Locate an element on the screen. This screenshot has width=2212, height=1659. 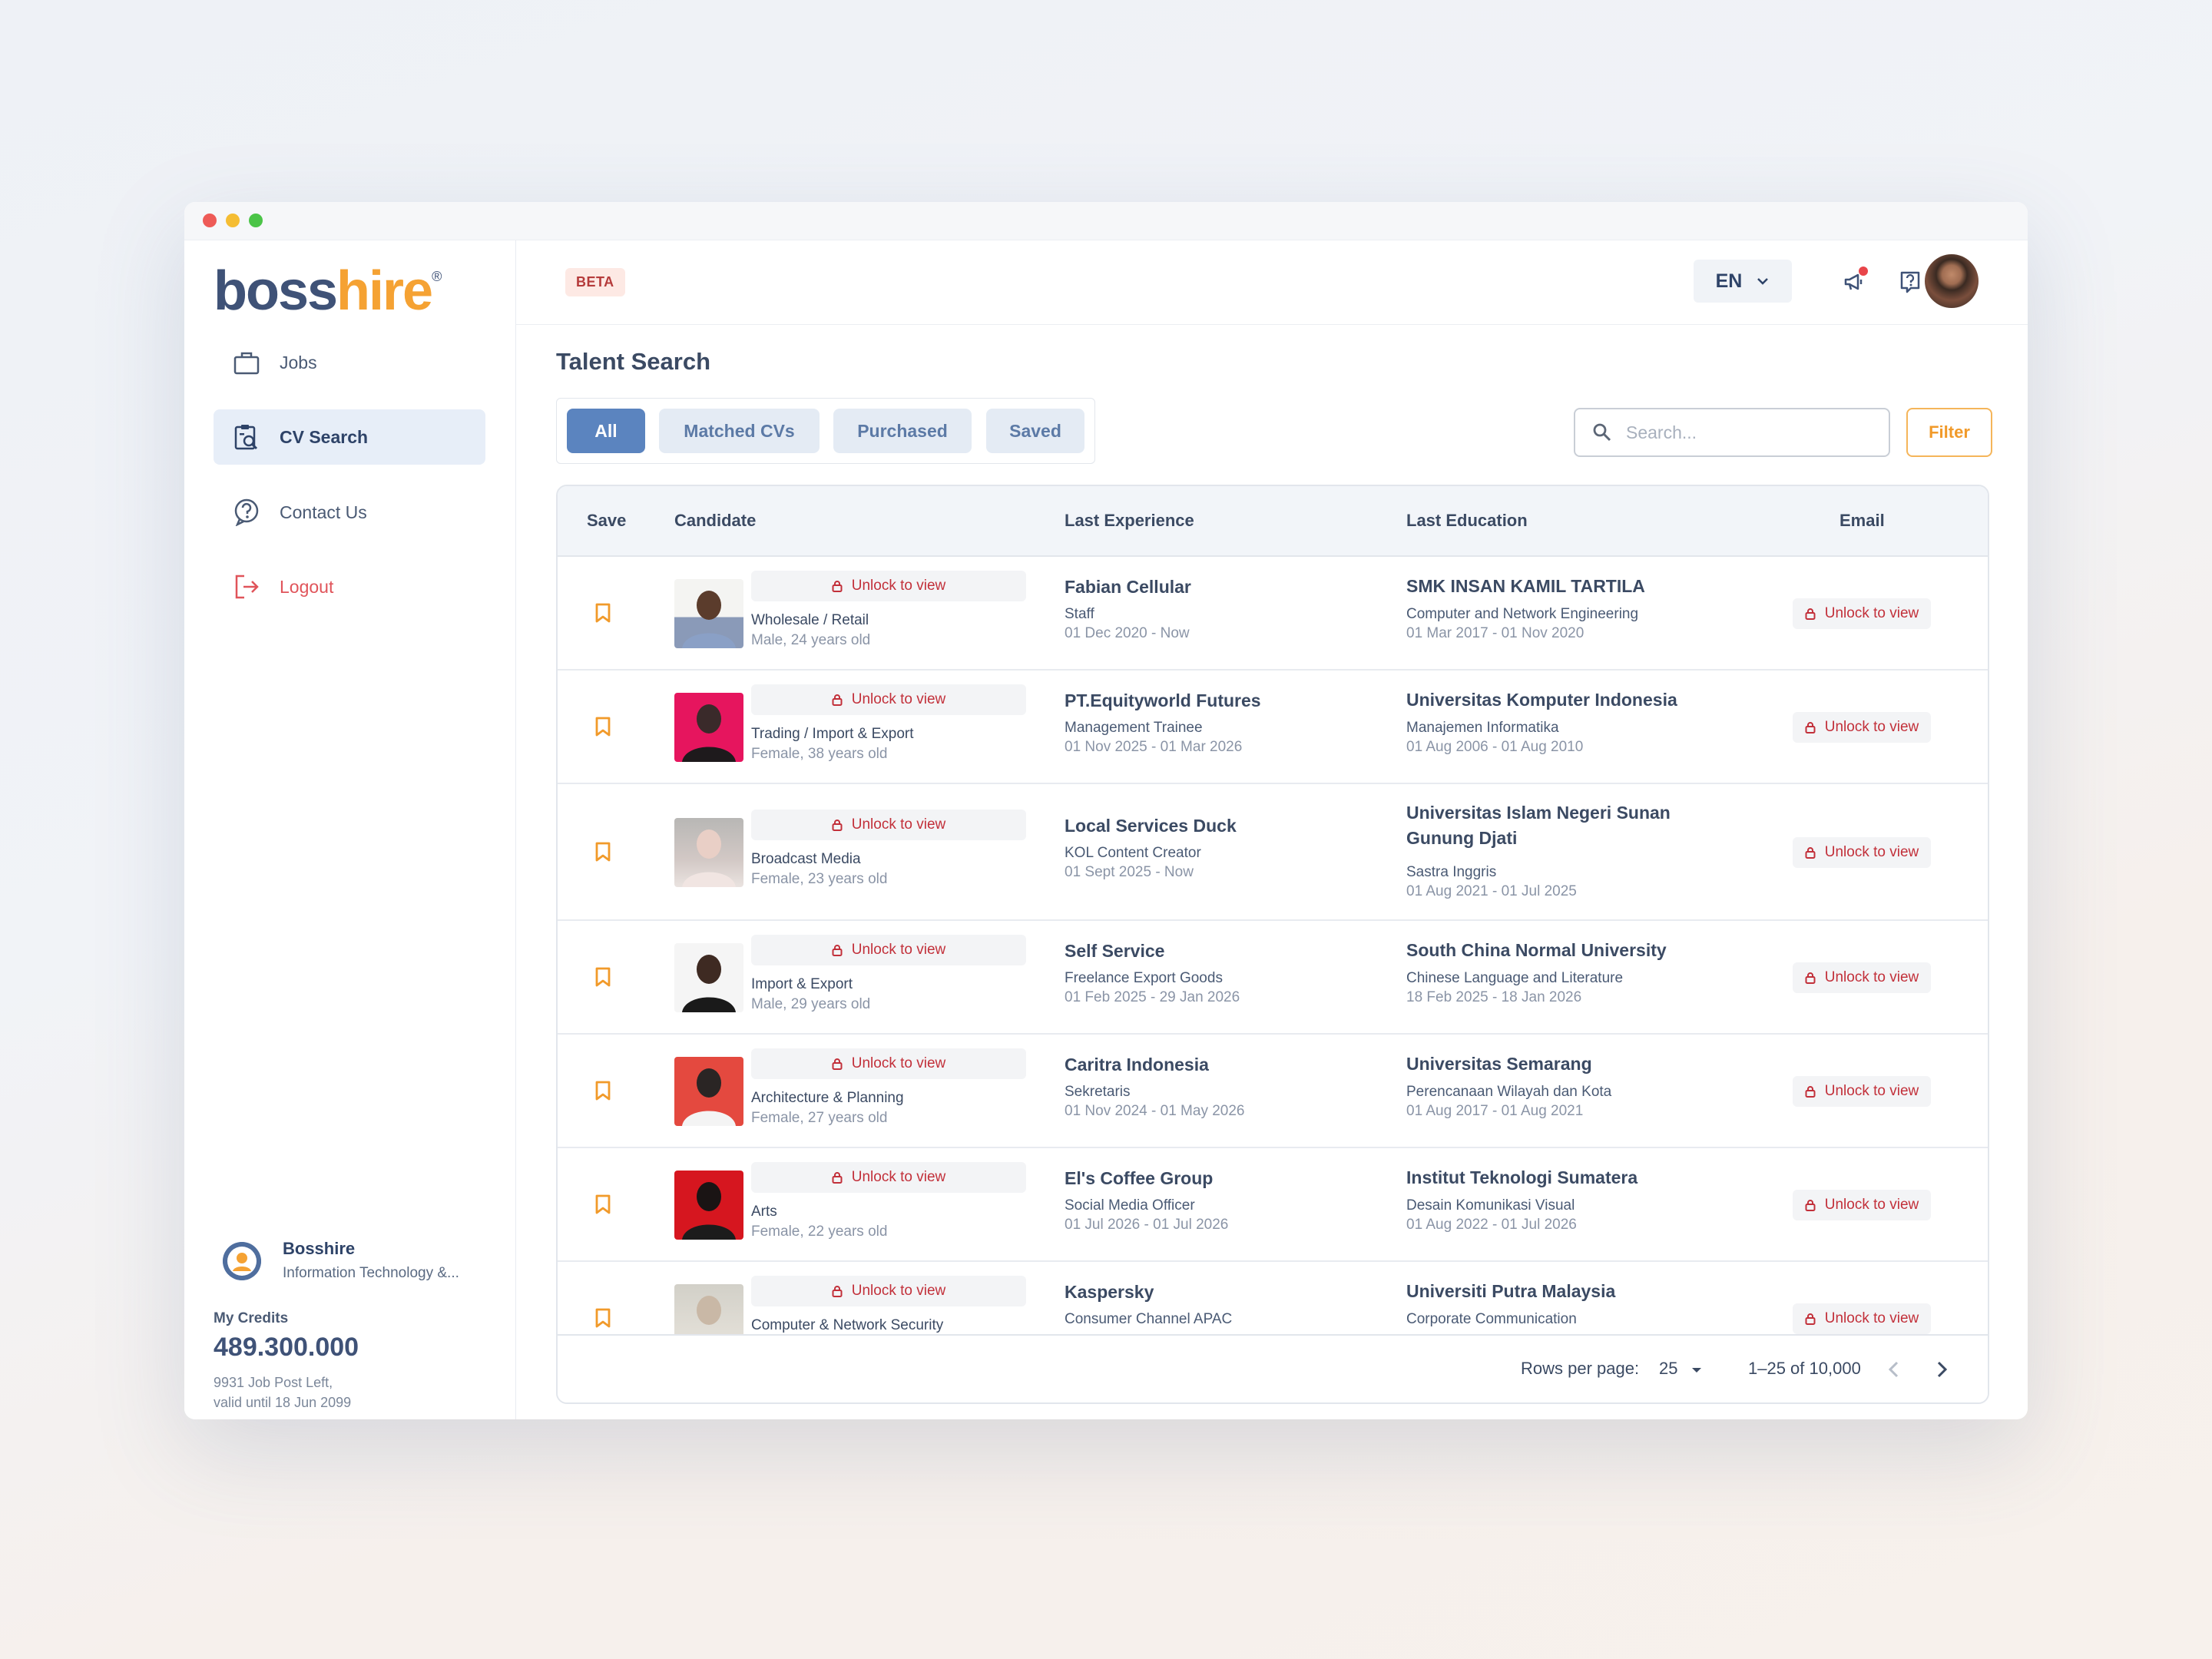
tab-matched-cvs: Matched CVs is located at coordinates (739, 431).